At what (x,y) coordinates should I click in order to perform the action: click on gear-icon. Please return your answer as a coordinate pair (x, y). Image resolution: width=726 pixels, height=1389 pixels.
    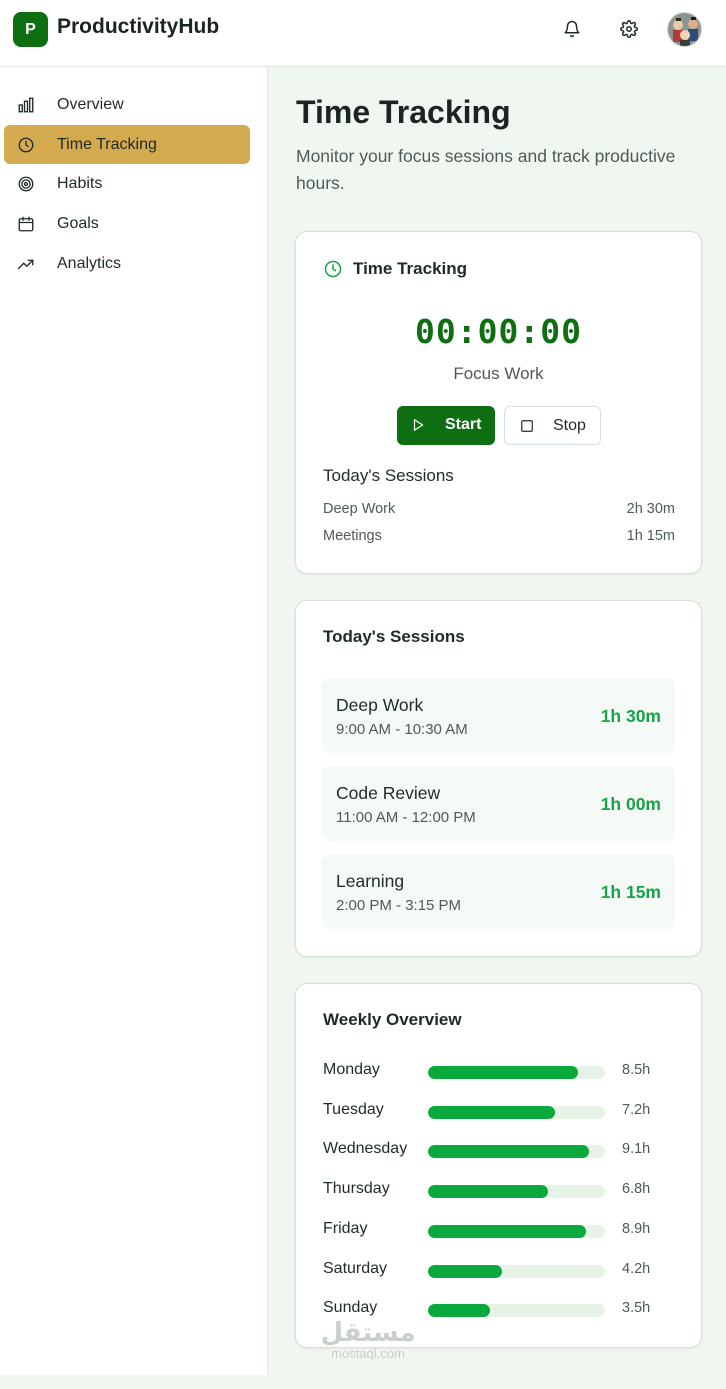
    Looking at the image, I should click on (629, 29).